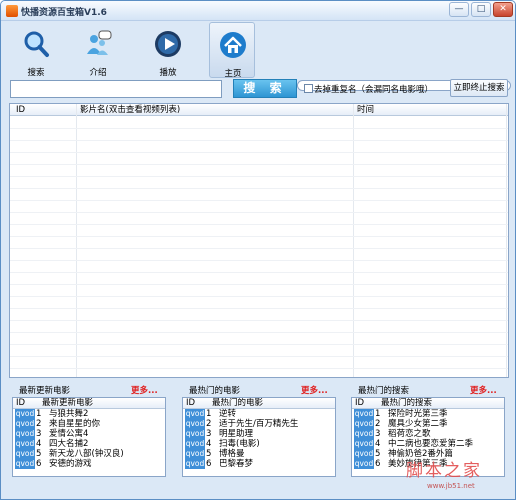 The image size is (516, 500). I want to click on column-time: 时间, so click(365, 110).